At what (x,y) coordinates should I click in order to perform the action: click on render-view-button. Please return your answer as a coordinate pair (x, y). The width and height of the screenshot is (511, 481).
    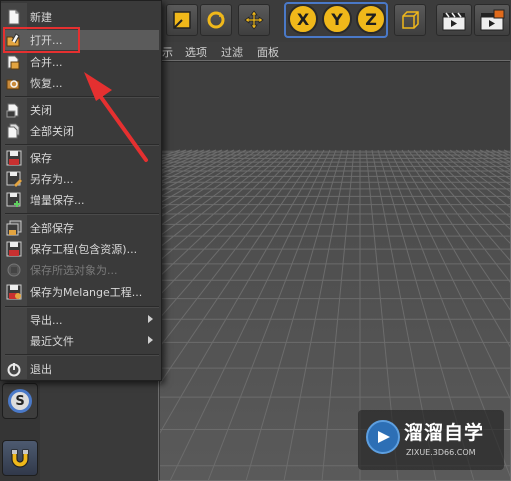
    Looking at the image, I should click on (454, 20).